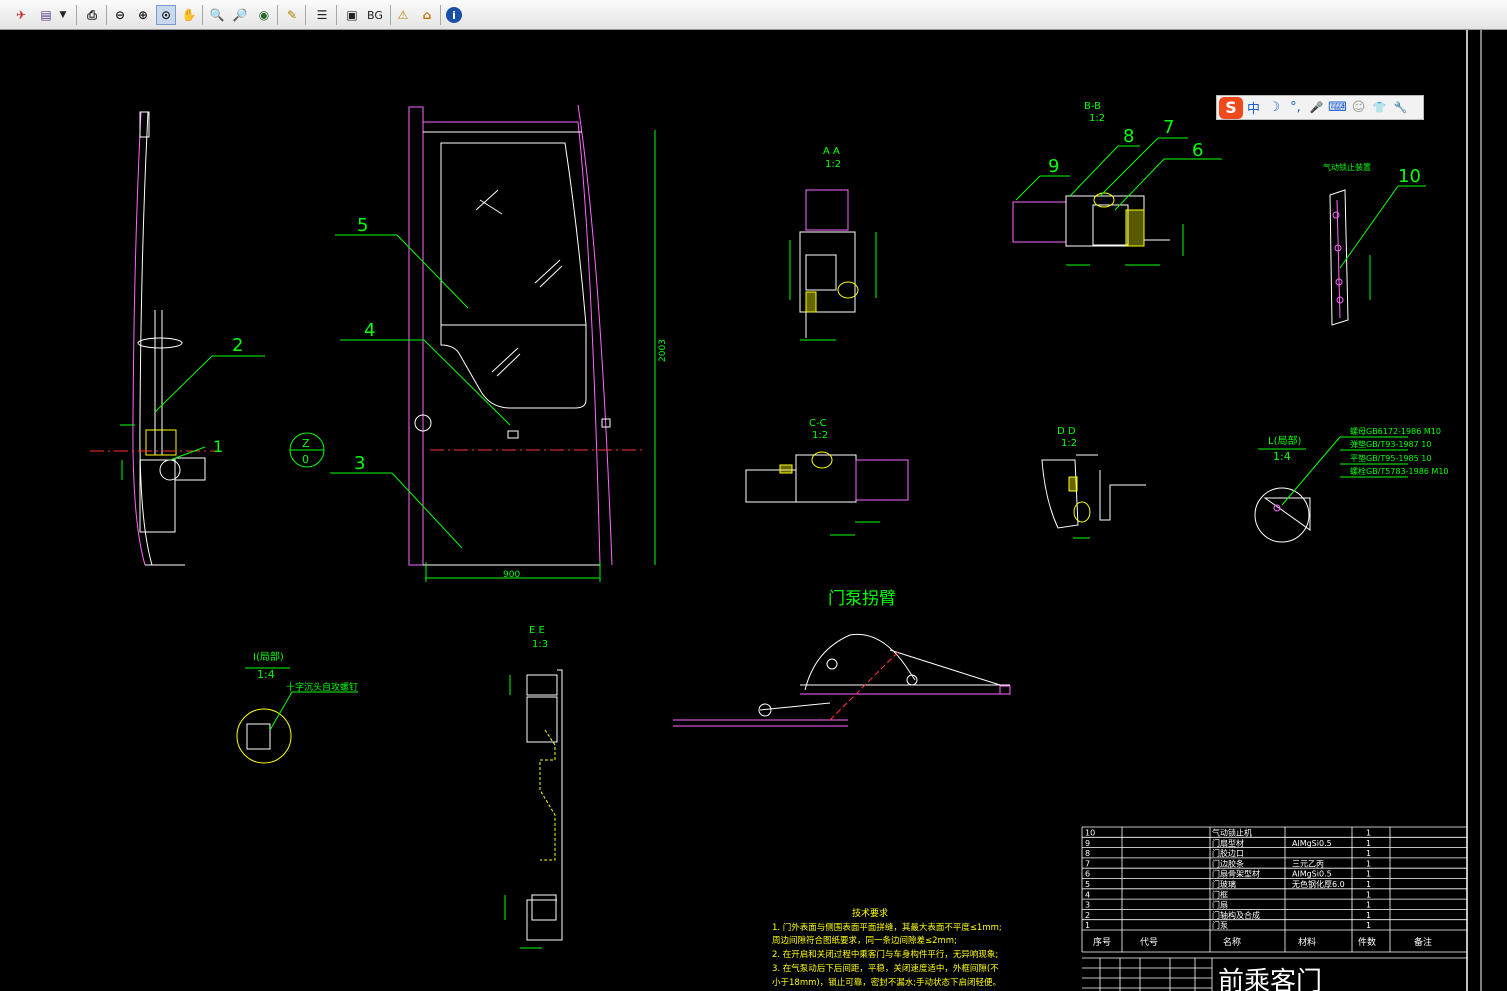 The height and width of the screenshot is (991, 1507). I want to click on layers-icon: ☰, so click(322, 15).